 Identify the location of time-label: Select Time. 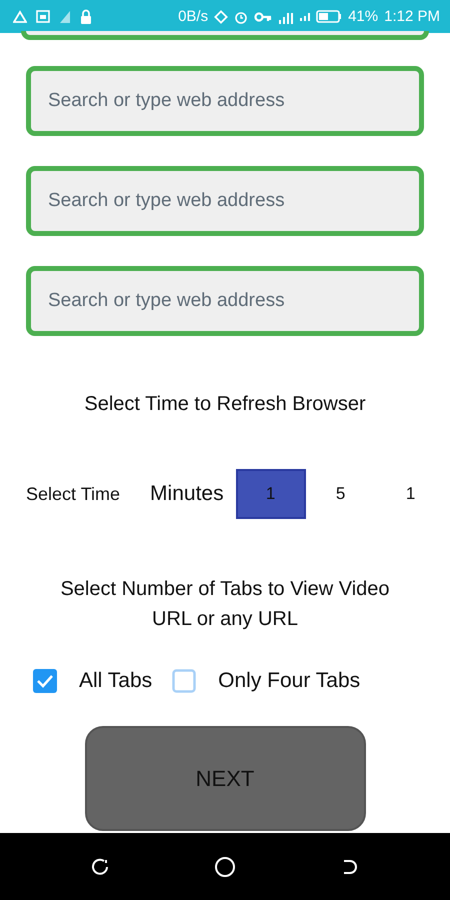
(73, 494).